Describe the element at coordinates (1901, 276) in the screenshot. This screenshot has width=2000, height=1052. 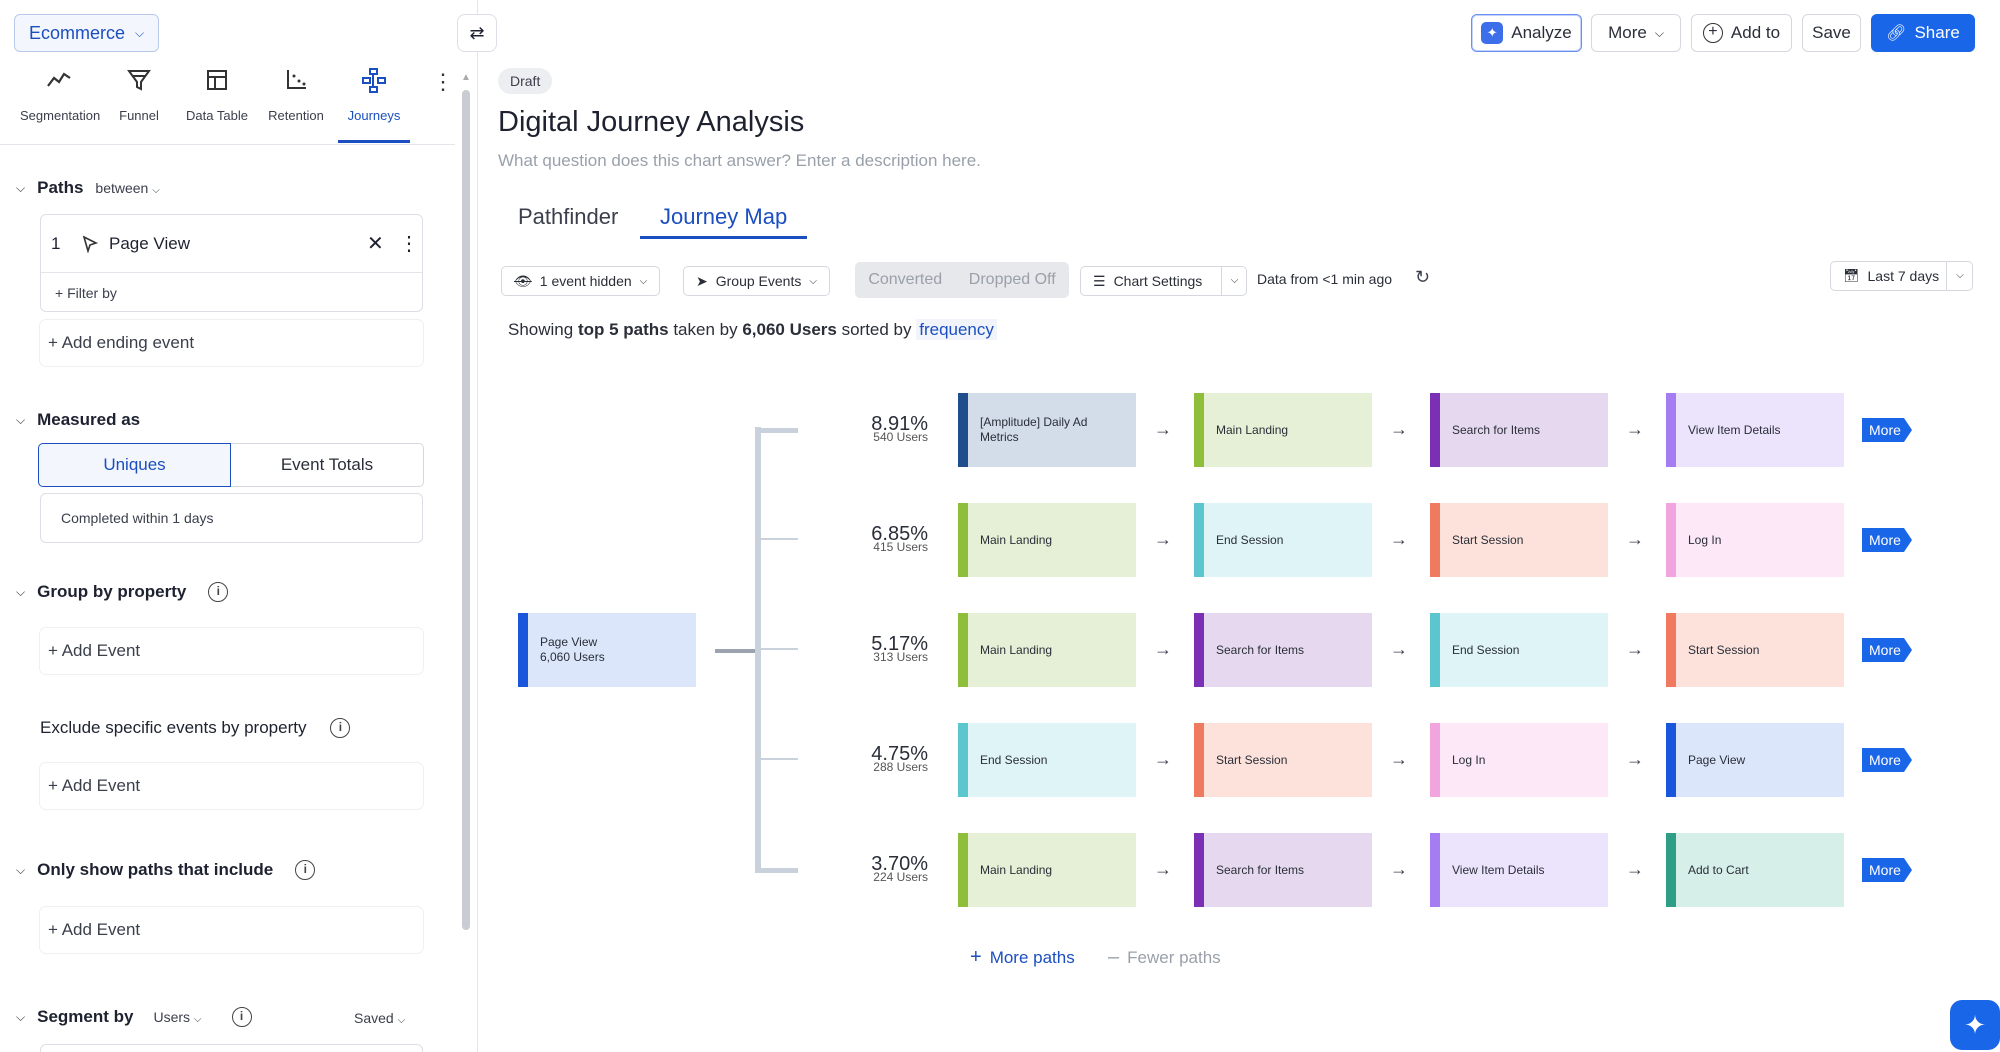
I see `date-range-dropdown: 📅︎ Last 7 days ⌵` at that location.